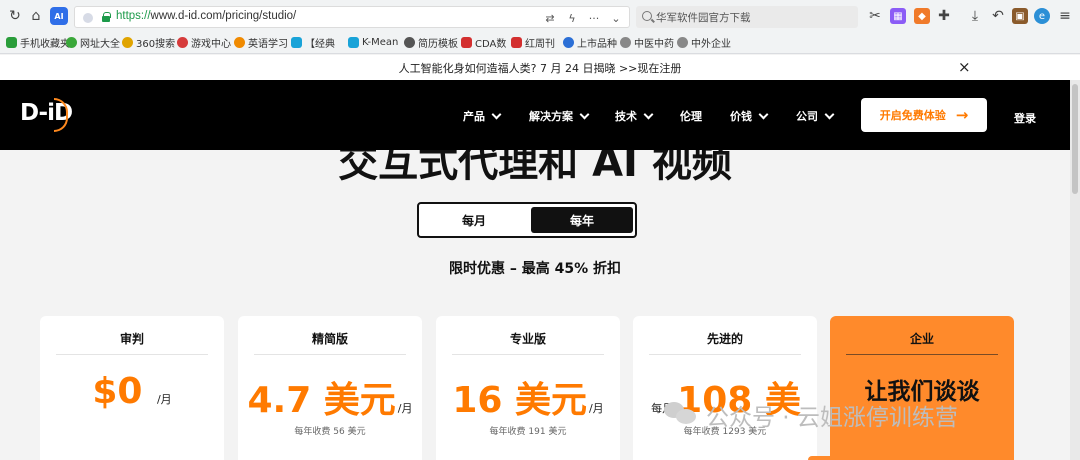  I want to click on scrollbar-thumb, so click(1075, 139).